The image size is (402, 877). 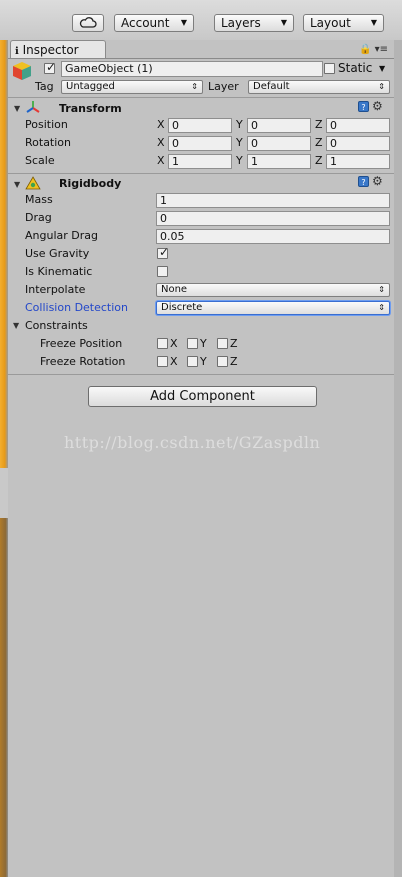 What do you see at coordinates (279, 143) in the screenshot?
I see `rotation-y-field: 0` at bounding box center [279, 143].